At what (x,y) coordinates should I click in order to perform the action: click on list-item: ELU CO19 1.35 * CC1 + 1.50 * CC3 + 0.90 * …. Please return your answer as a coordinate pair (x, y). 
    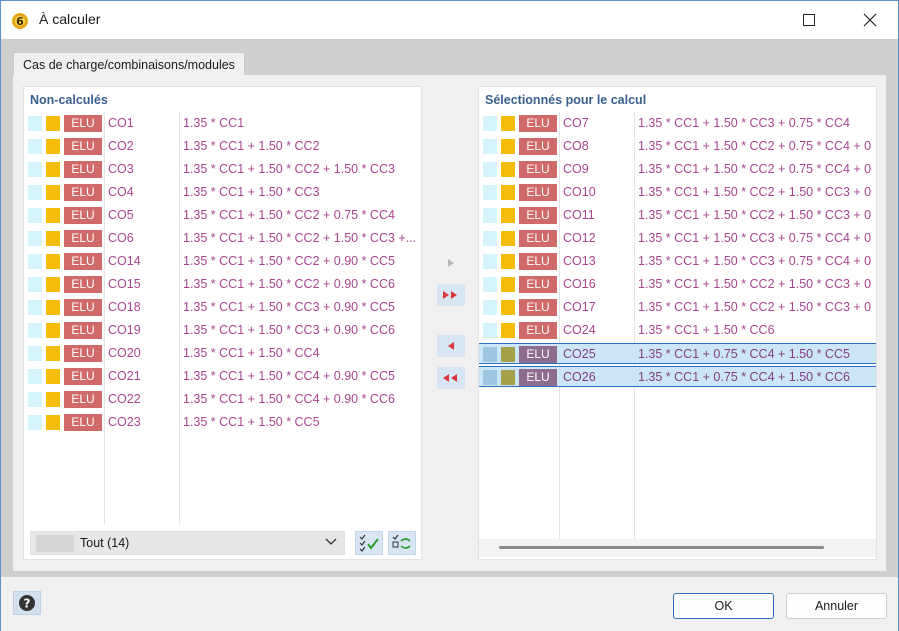
    Looking at the image, I should click on (222, 330).